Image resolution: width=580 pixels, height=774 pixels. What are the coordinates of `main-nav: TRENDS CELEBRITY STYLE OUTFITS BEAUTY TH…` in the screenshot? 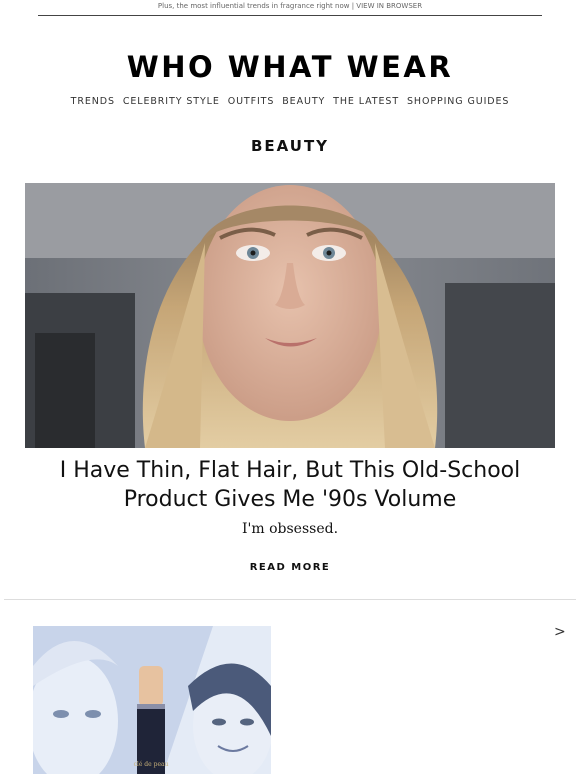 It's located at (290, 101).